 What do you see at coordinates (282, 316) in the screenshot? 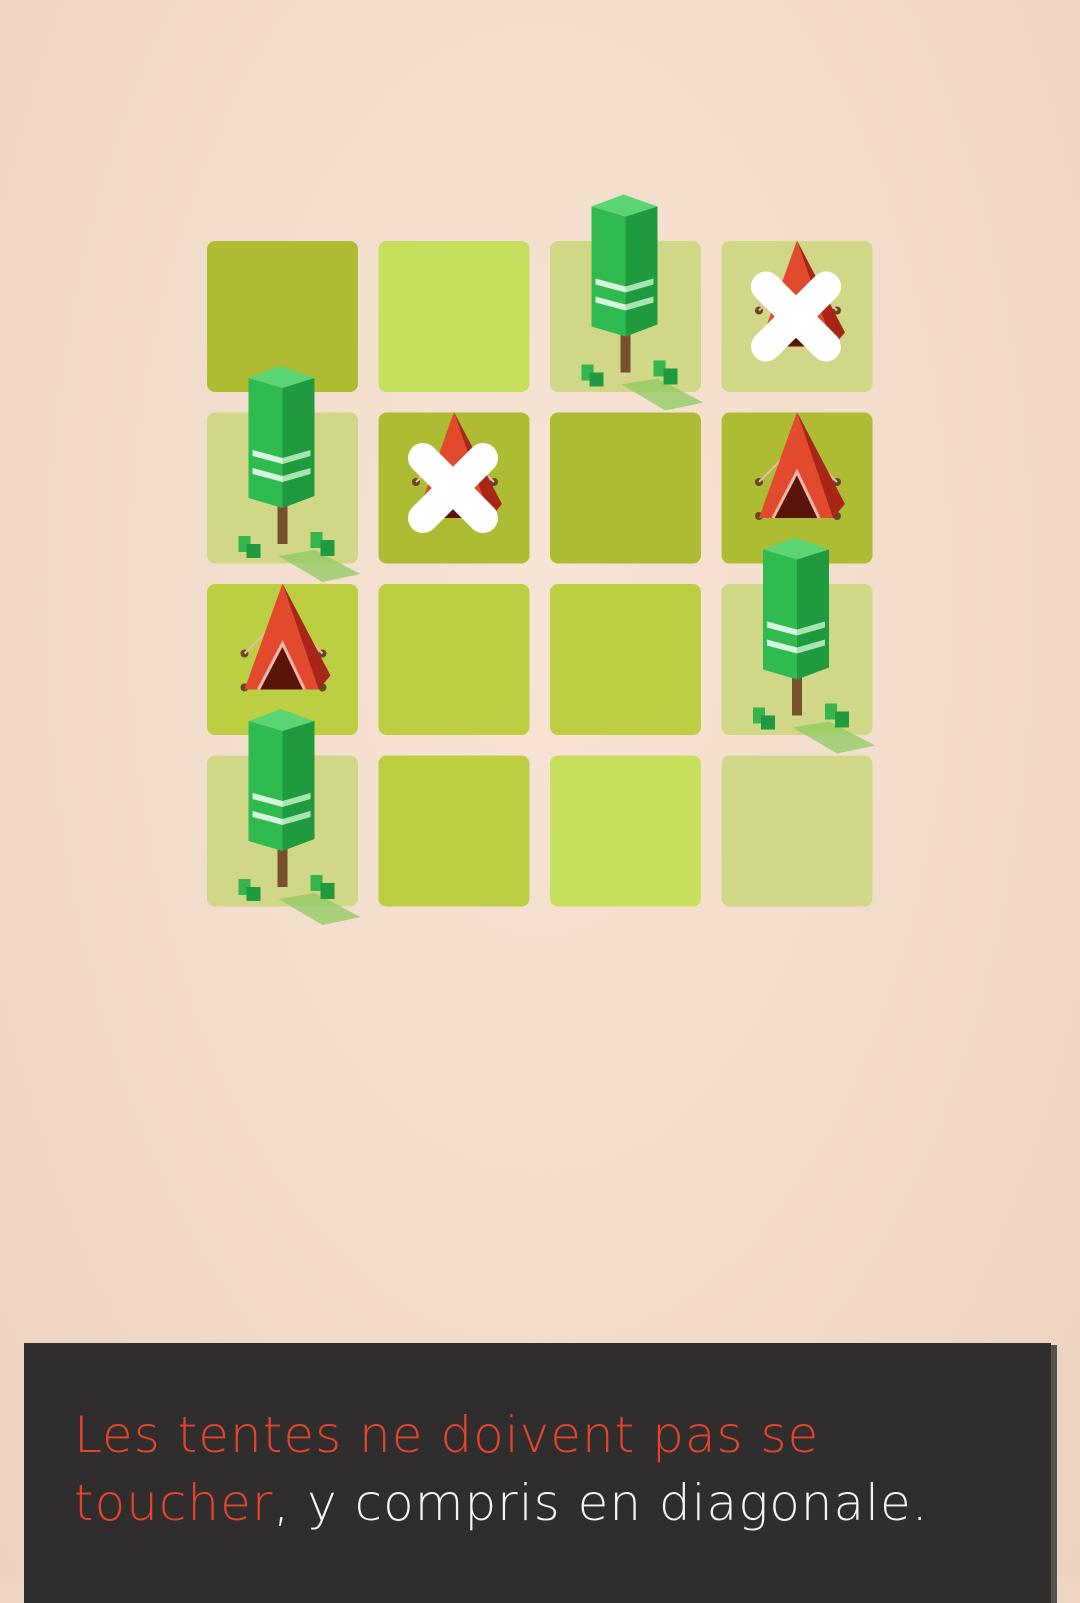
I see `grid-cell-r1-c1` at bounding box center [282, 316].